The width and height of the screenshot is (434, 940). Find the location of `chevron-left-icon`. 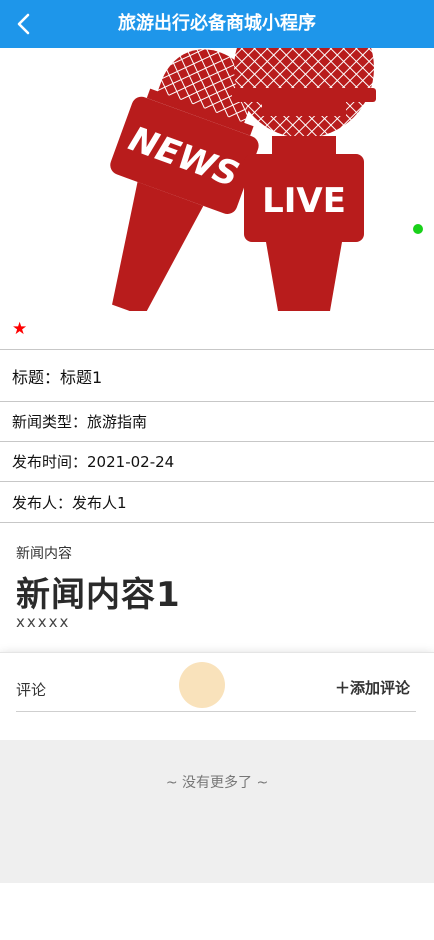

chevron-left-icon is located at coordinates (23, 24).